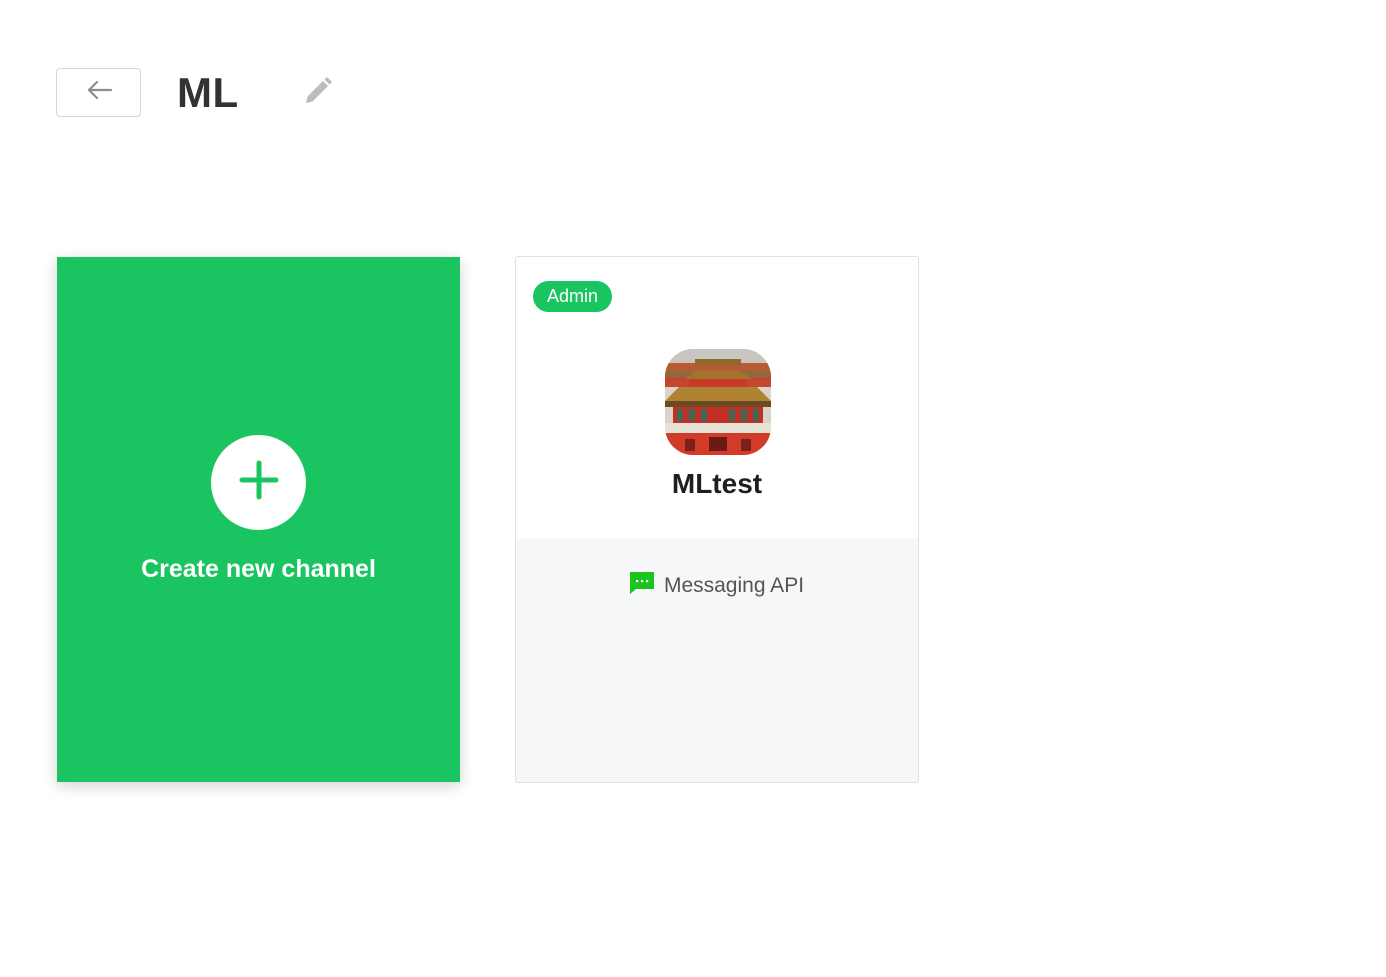 The height and width of the screenshot is (977, 1386). Describe the element at coordinates (573, 296) in the screenshot. I see `role-badge: Admin` at that location.